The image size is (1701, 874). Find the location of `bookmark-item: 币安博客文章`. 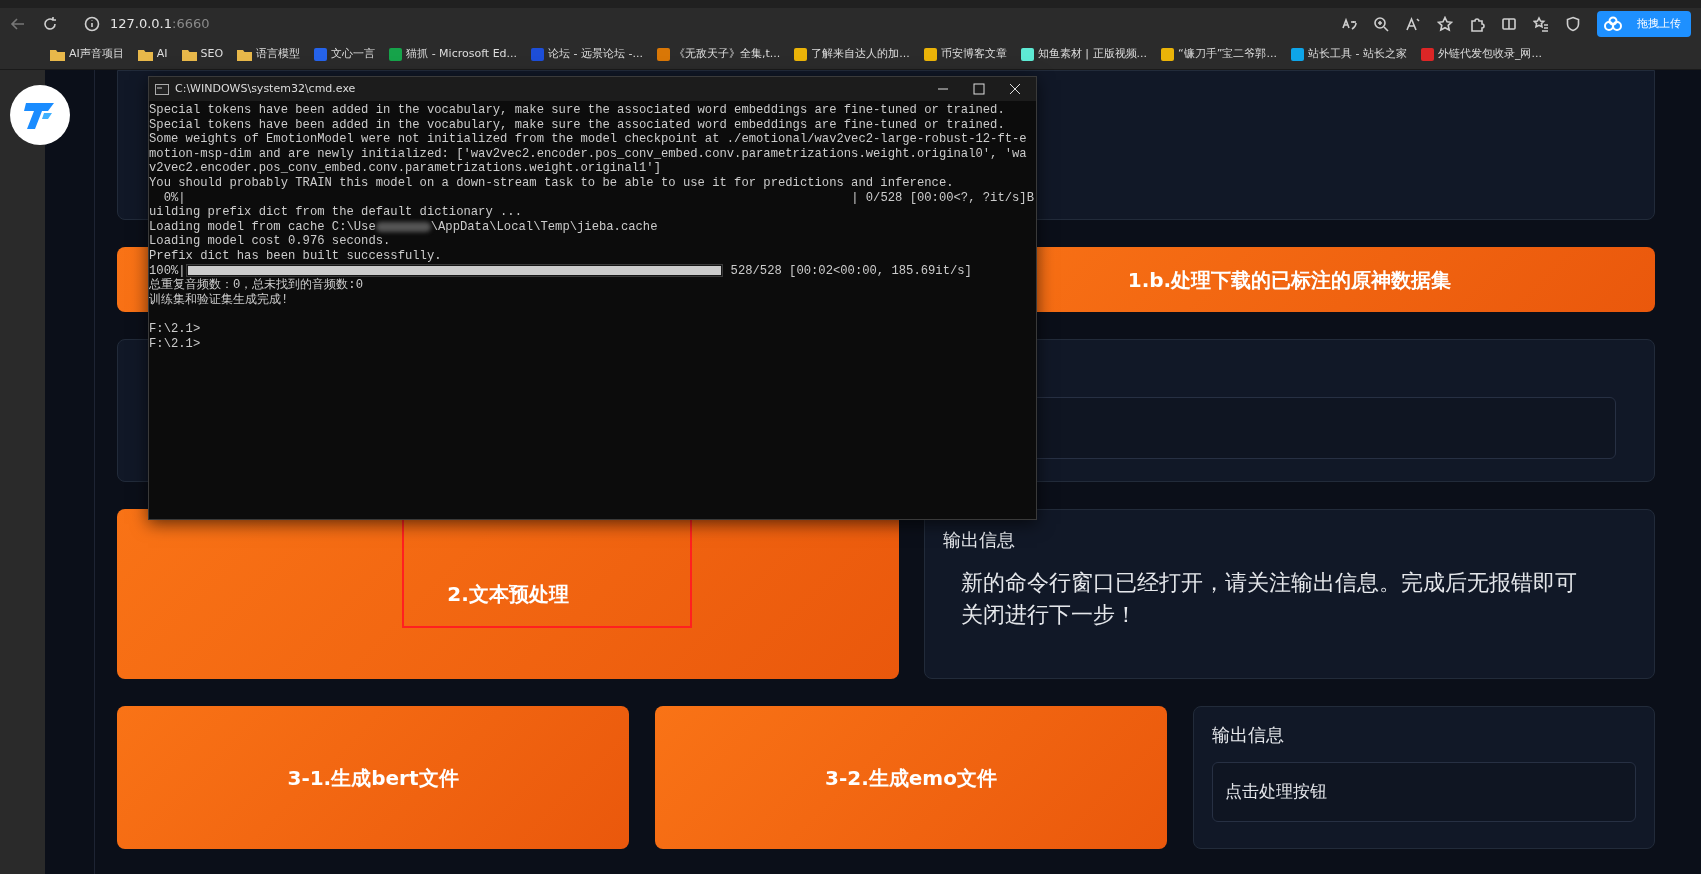

bookmark-item: 币安博客文章 is located at coordinates (965, 54).